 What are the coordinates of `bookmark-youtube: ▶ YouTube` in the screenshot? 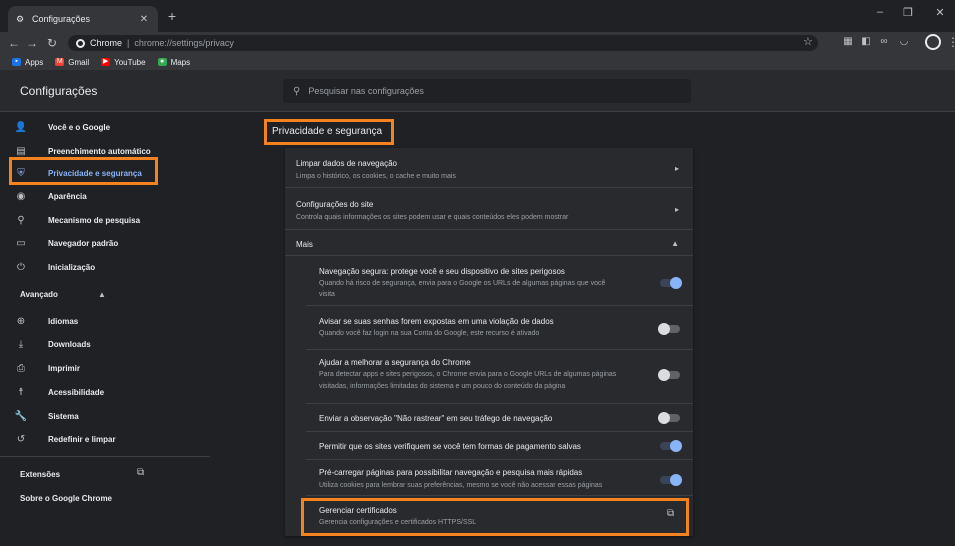 It's located at (123, 62).